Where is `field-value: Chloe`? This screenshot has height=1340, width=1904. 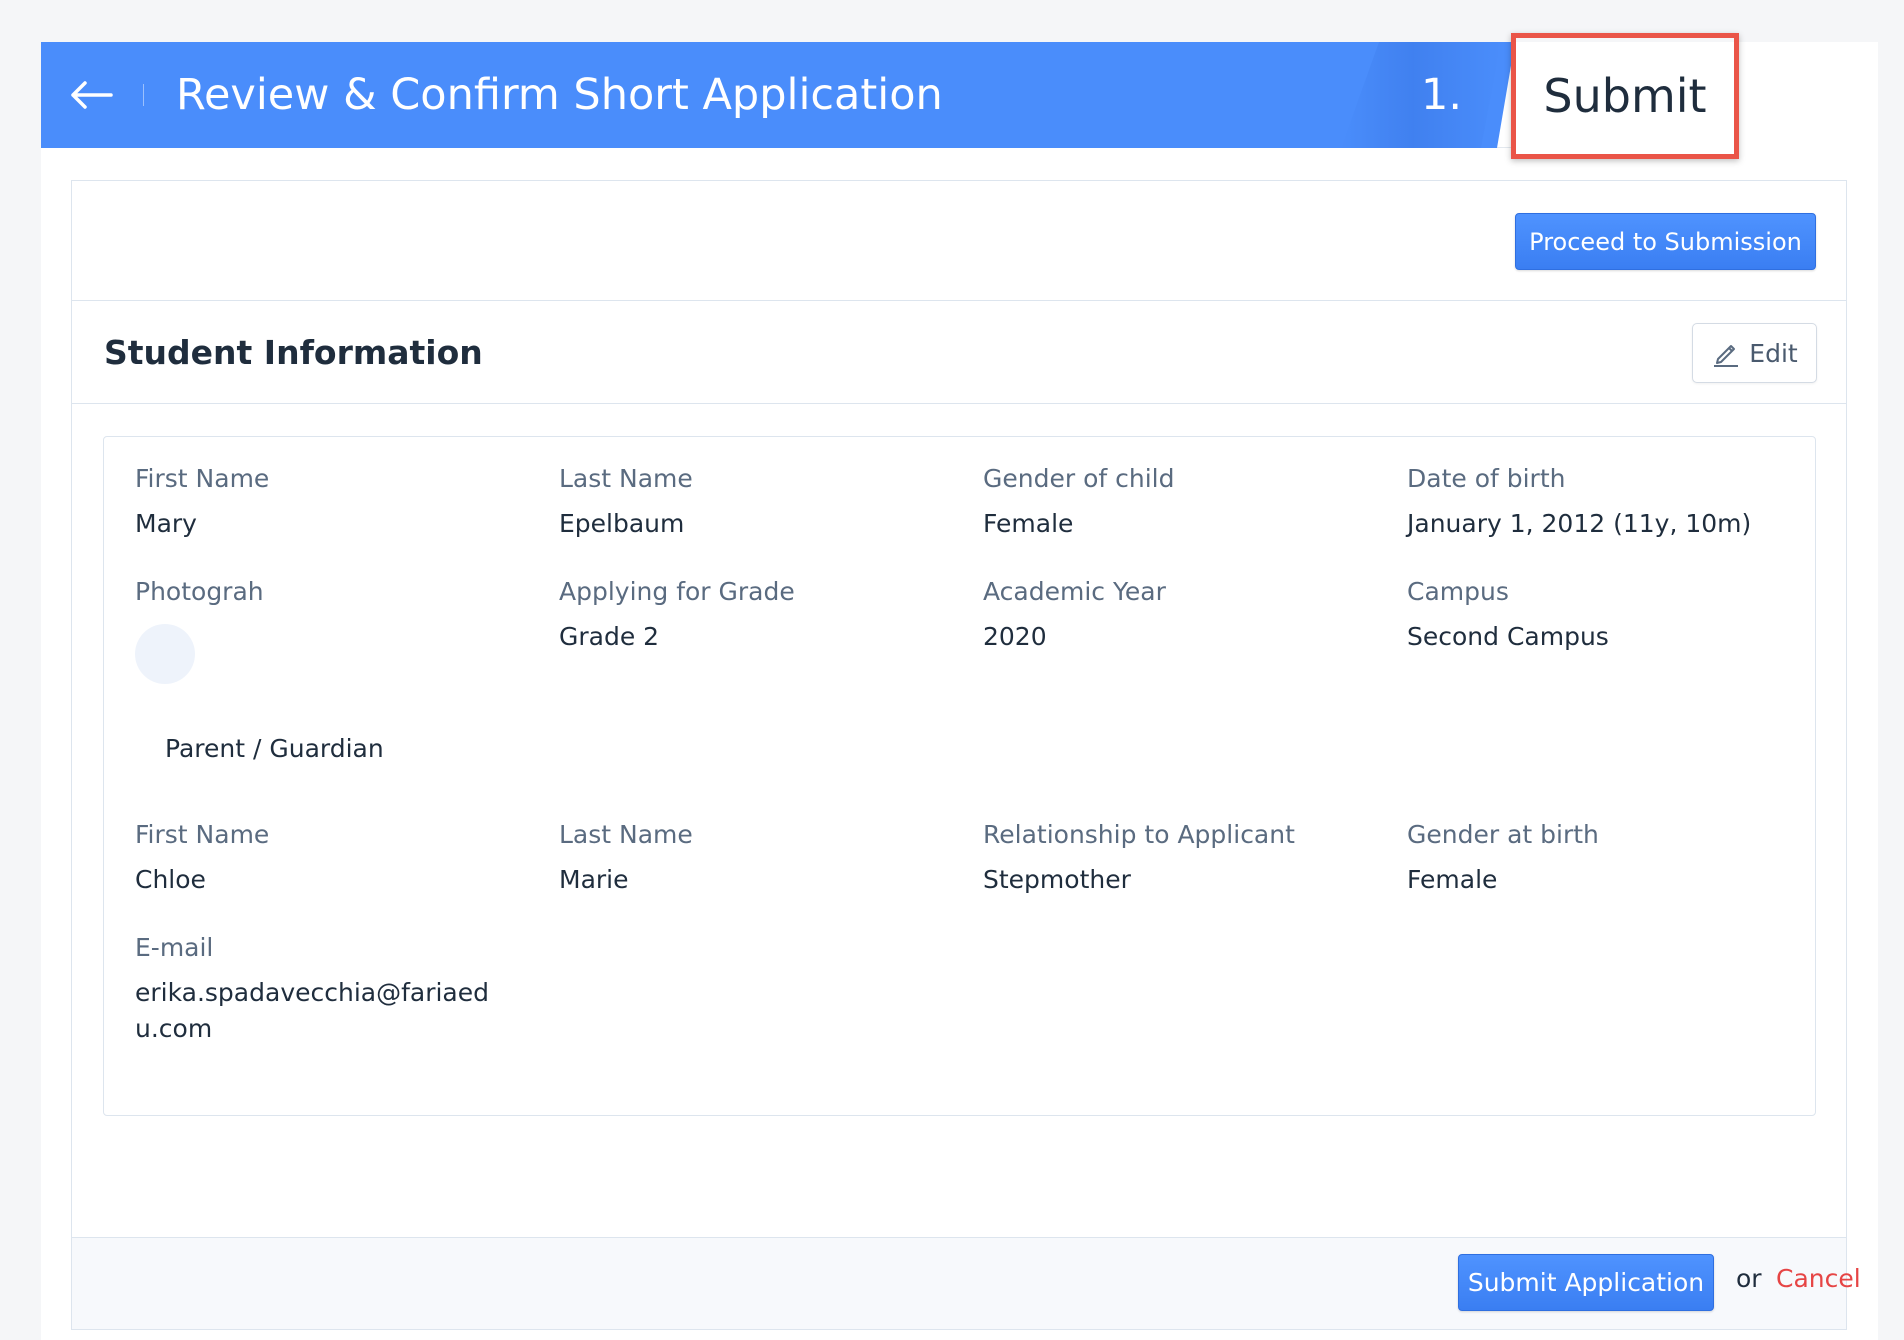 field-value: Chloe is located at coordinates (335, 880).